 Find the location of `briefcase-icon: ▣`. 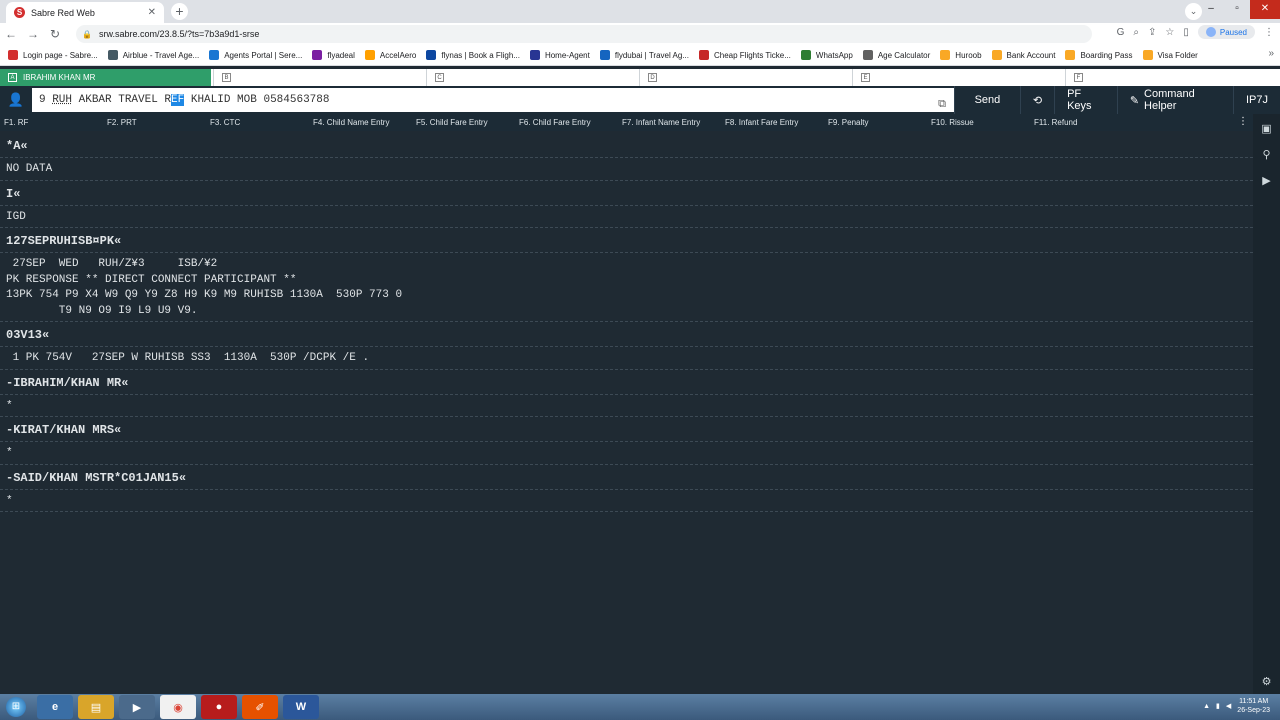

briefcase-icon: ▣ is located at coordinates (1266, 131).